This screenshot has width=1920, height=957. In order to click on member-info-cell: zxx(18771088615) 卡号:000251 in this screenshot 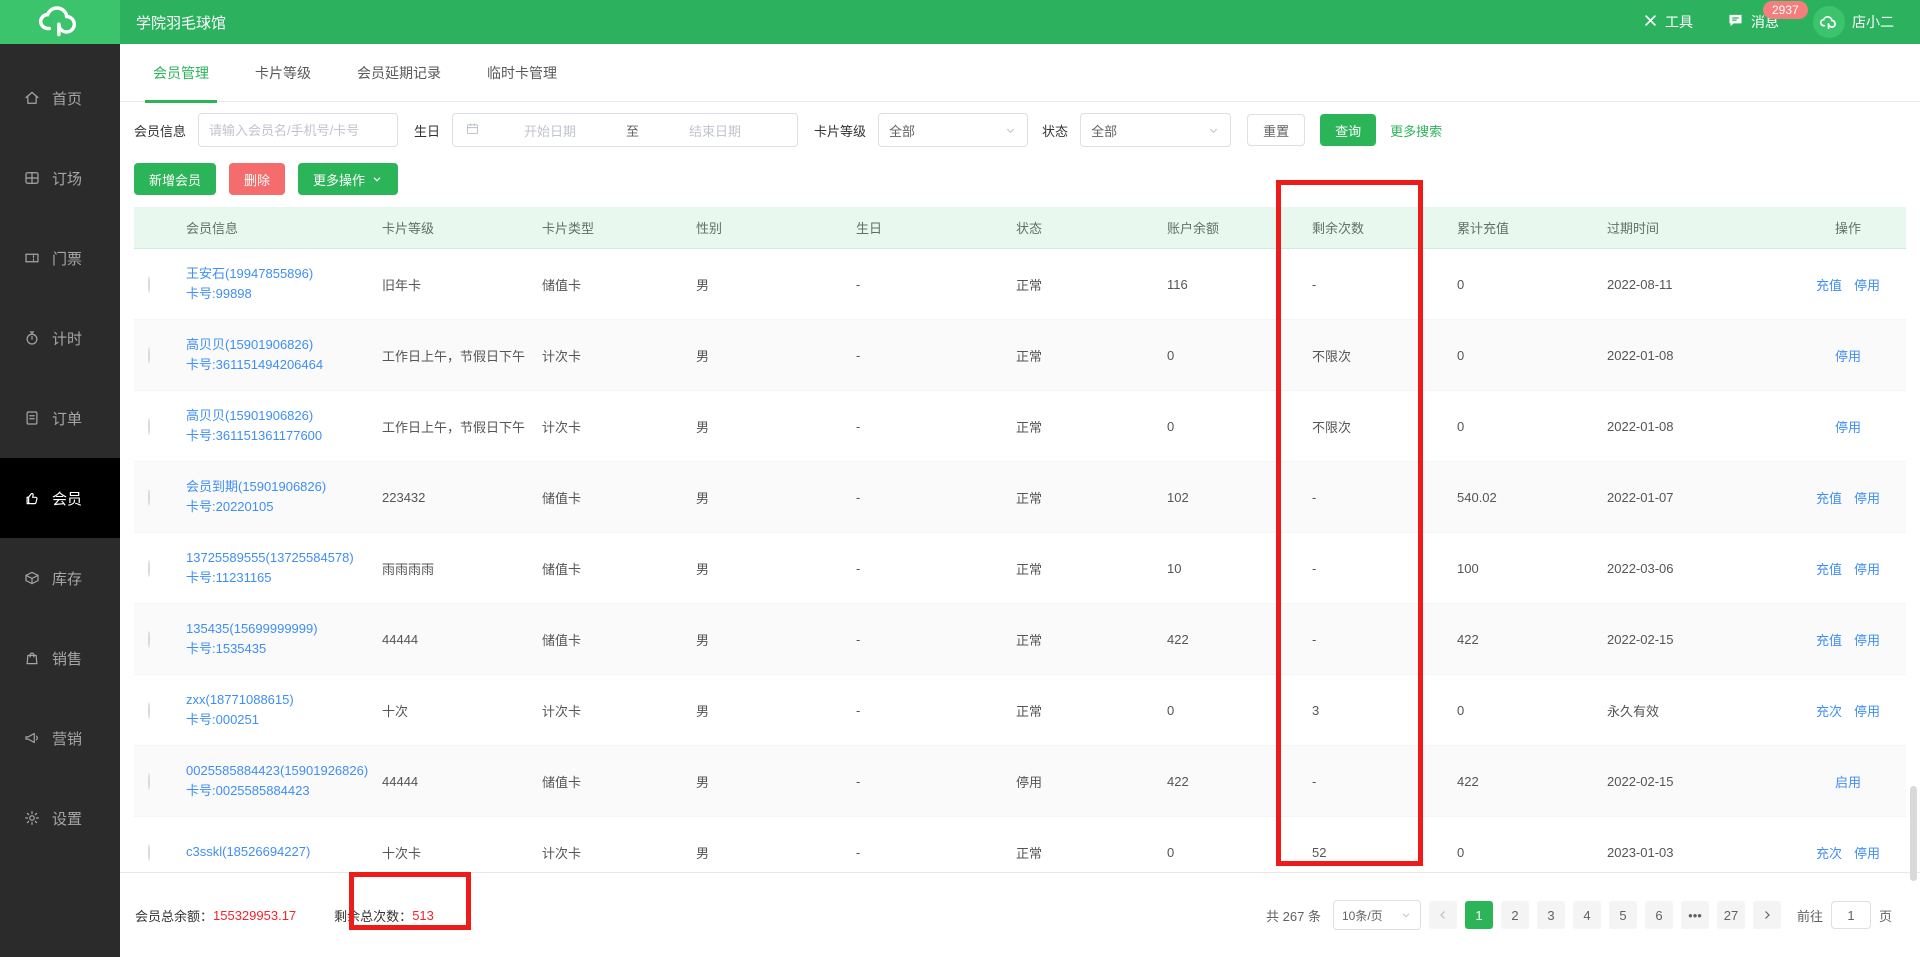, I will do `click(272, 710)`.